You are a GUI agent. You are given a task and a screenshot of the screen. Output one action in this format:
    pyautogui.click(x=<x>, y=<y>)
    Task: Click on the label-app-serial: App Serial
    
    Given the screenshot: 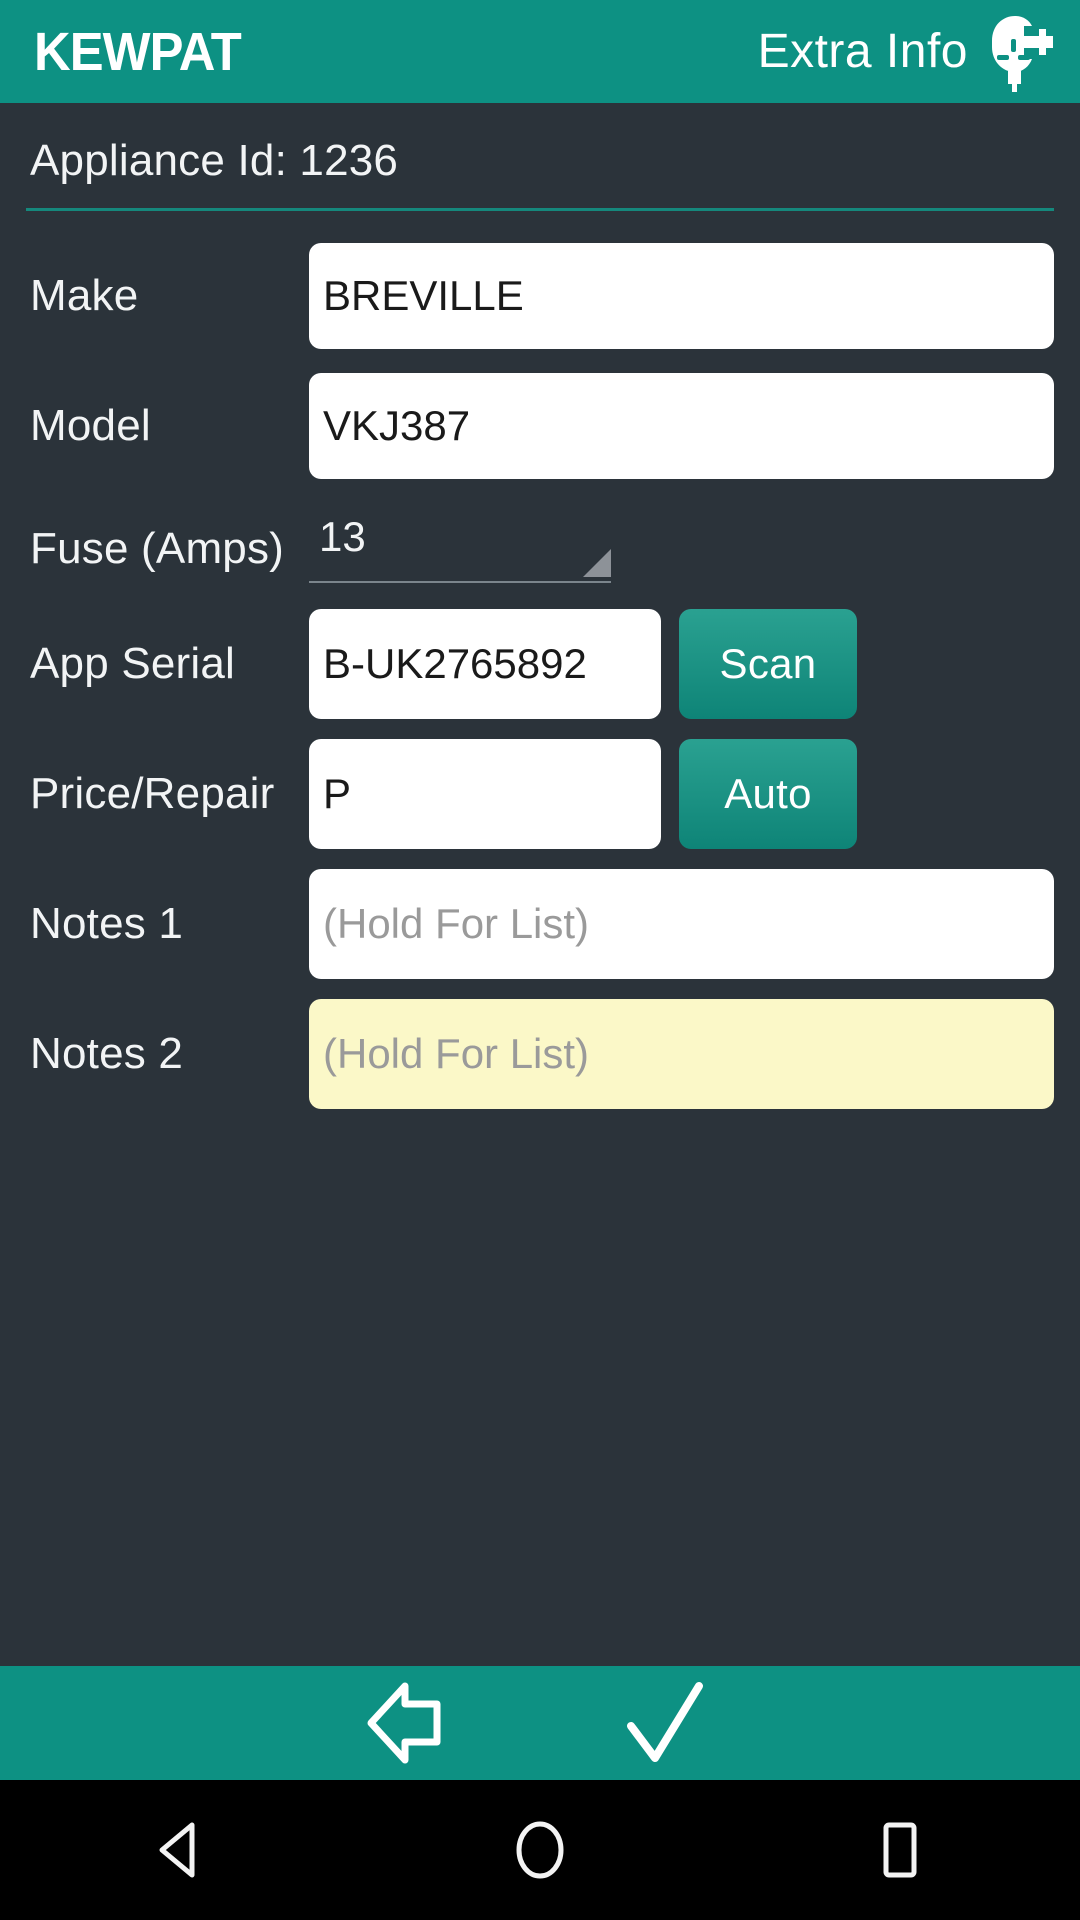 What is the action you would take?
    pyautogui.click(x=133, y=663)
    